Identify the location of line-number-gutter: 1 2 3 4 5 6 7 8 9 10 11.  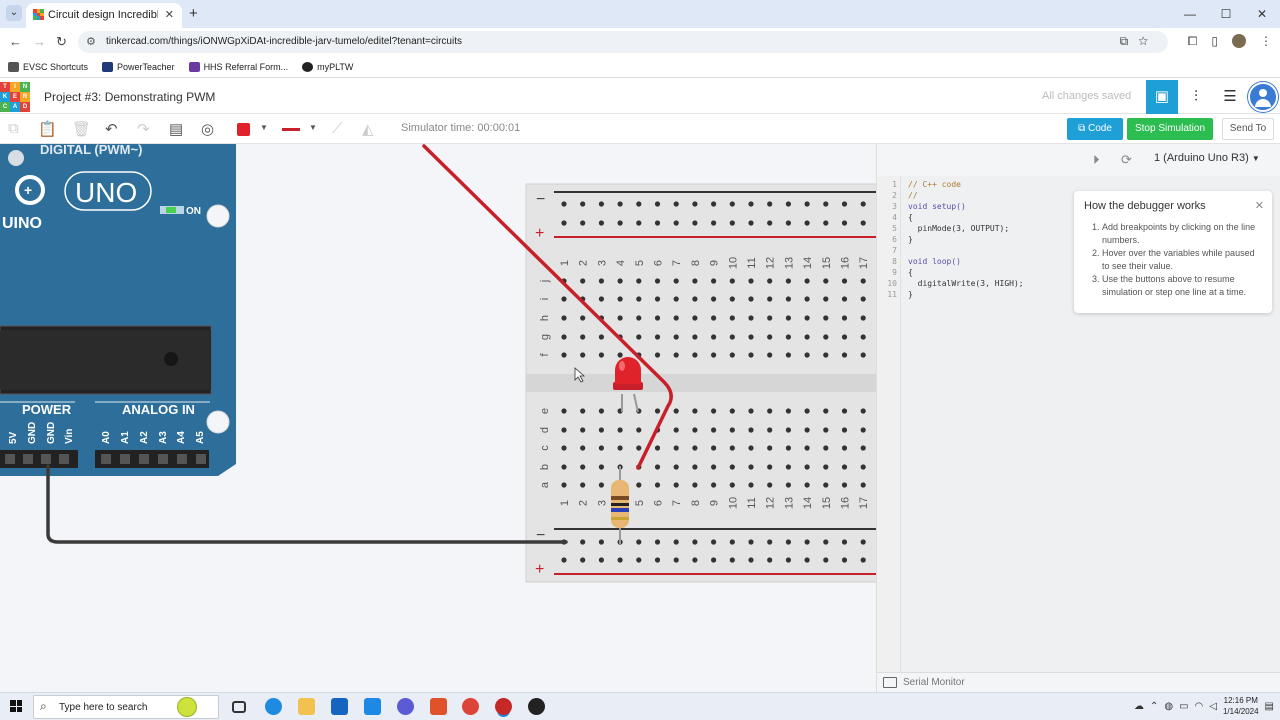
(889, 426).